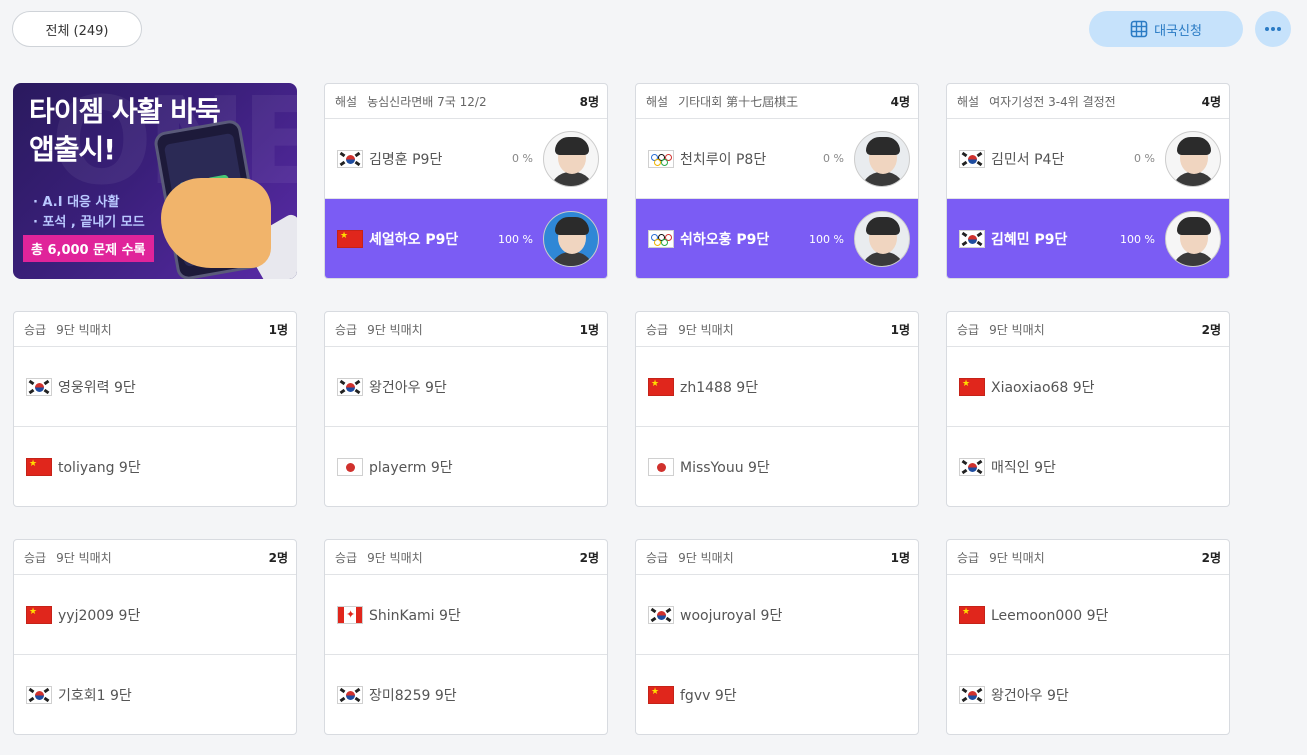  I want to click on game-card: 승급 9단 빅매치 1명 zh1488 9단 MissYouu 9단, so click(777, 409).